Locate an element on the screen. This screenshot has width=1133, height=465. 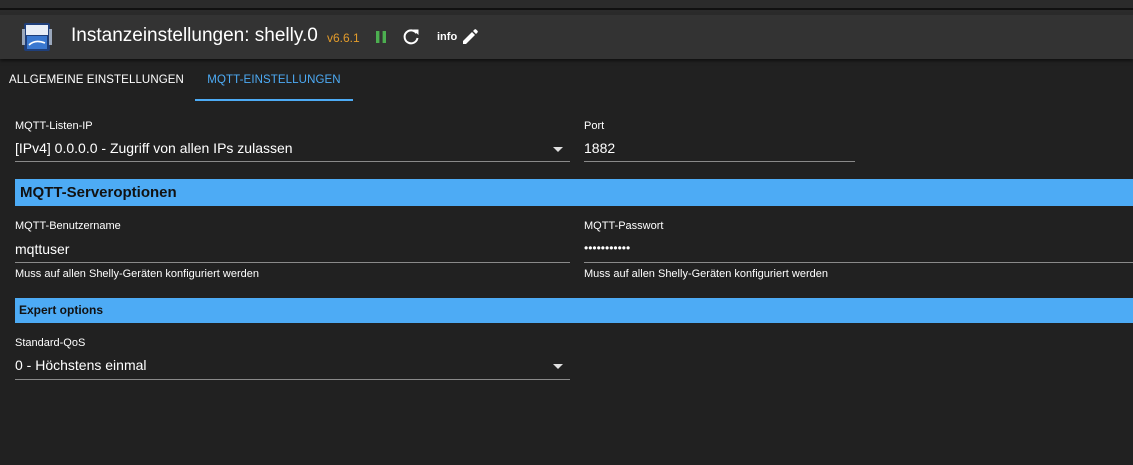
pause-icon is located at coordinates (381, 37).